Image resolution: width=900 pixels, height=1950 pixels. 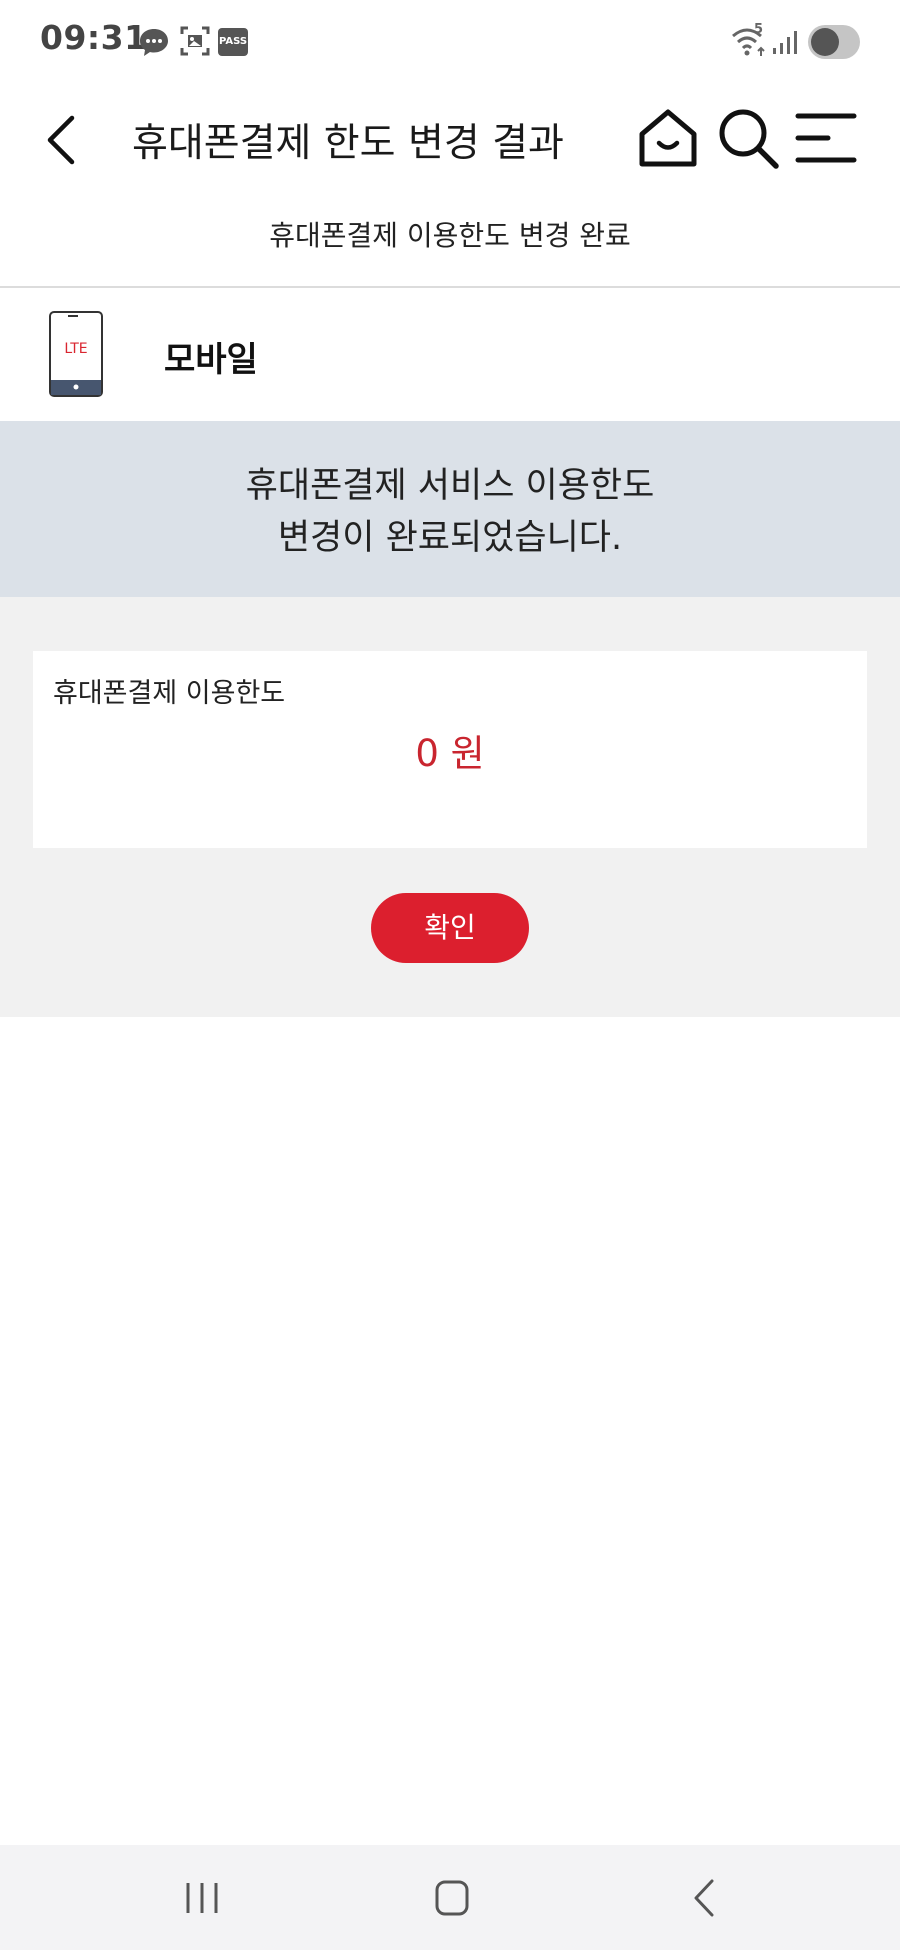 What do you see at coordinates (348, 143) in the screenshot?
I see `page-title: 휴대폰결제 한도 변경 결과` at bounding box center [348, 143].